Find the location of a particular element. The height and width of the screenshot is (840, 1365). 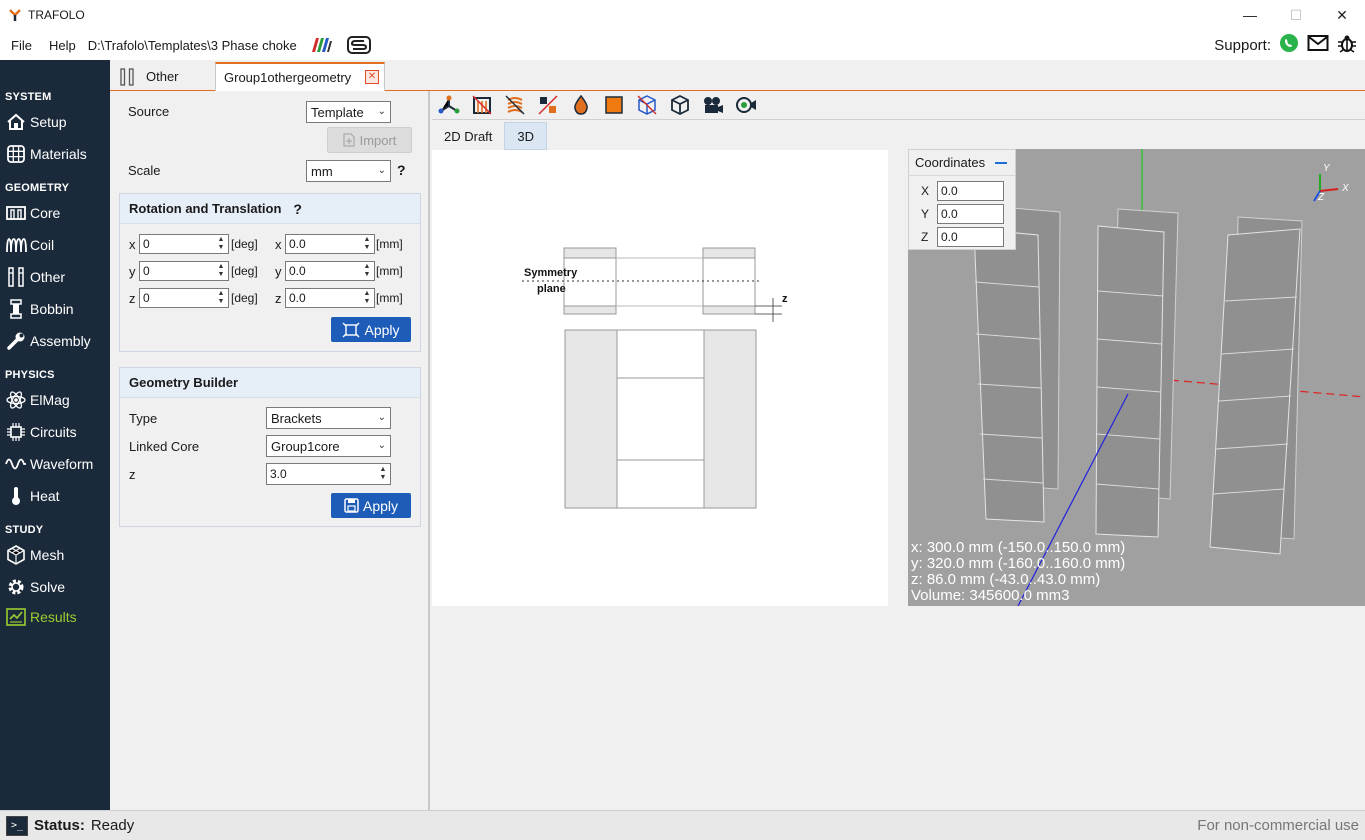

linked-core-select: Group1core ⌄ is located at coordinates (328, 446).